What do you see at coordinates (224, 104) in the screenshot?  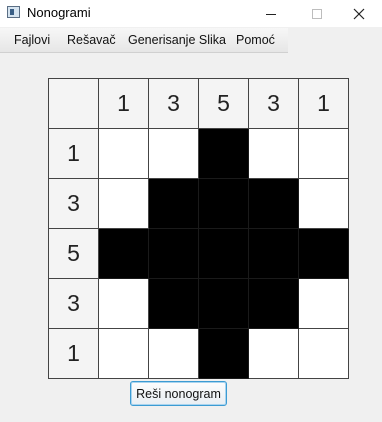 I see `column-clue: 5` at bounding box center [224, 104].